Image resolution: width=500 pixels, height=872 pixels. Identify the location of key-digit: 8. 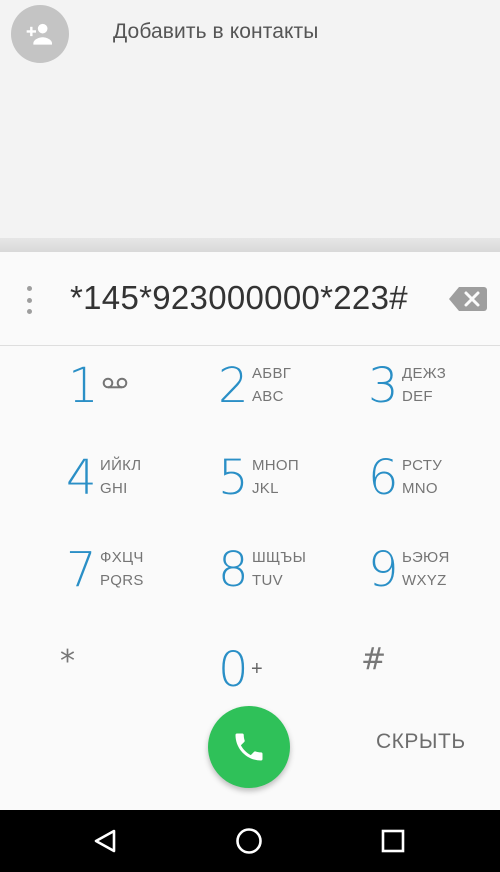
(233, 570).